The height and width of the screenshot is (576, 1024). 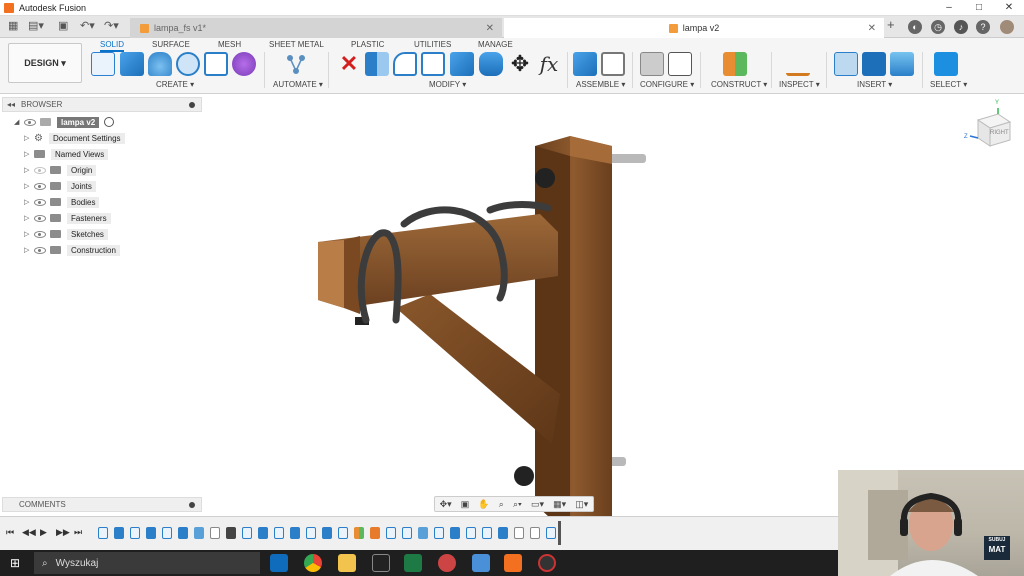 I want to click on close-tab-icon: ✕, so click(x=490, y=28).